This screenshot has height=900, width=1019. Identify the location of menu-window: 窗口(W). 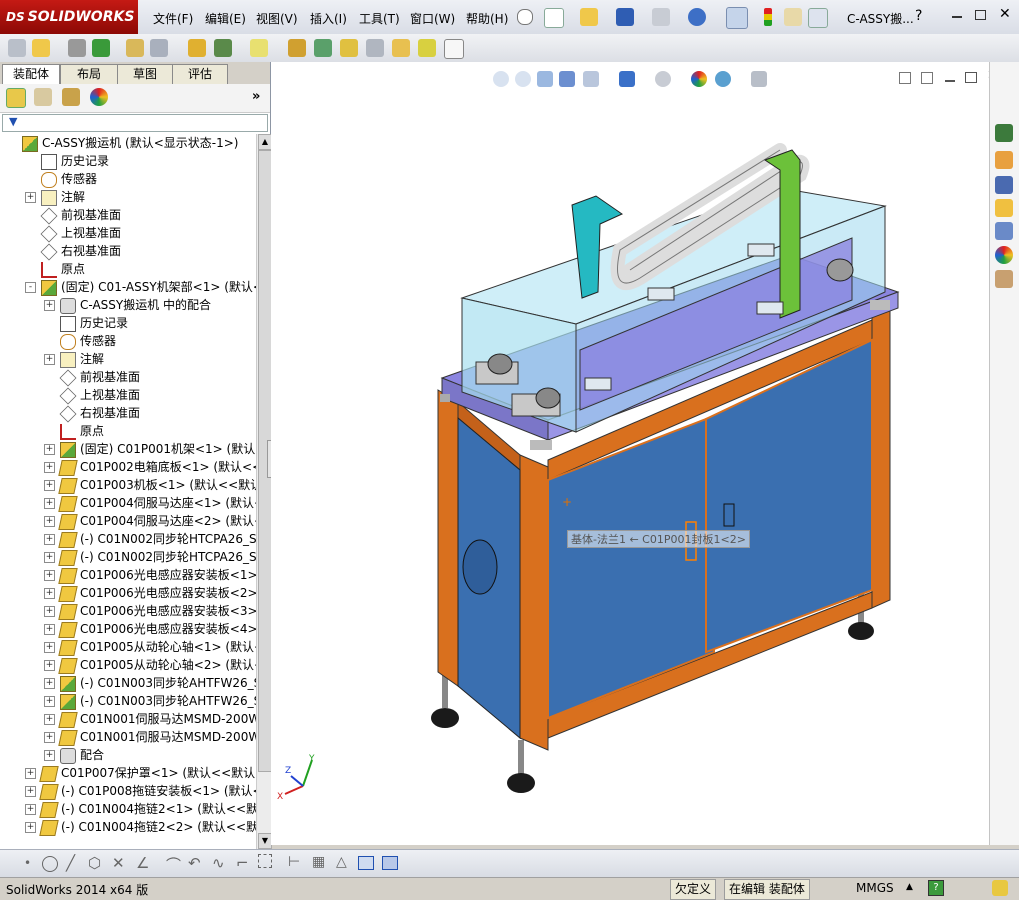
(432, 18).